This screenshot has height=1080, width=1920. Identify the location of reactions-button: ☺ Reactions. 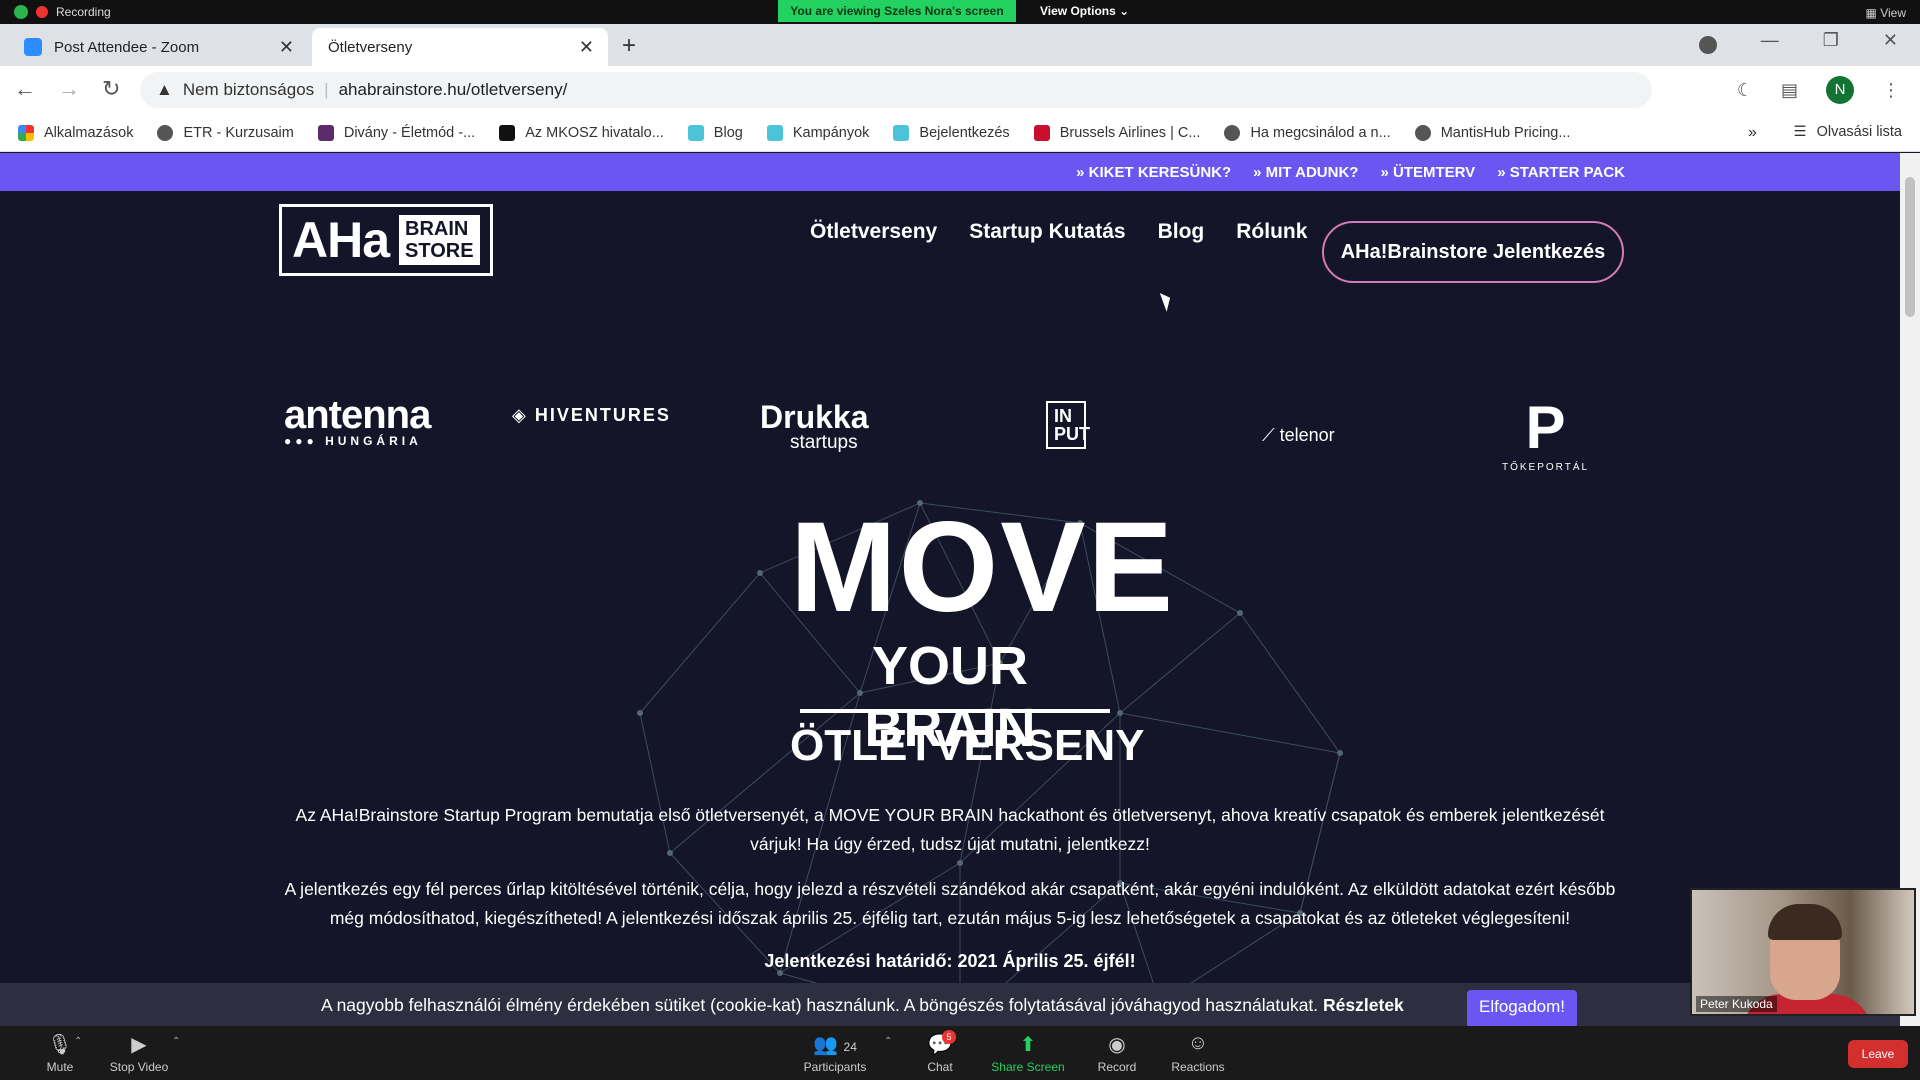
(1198, 1053).